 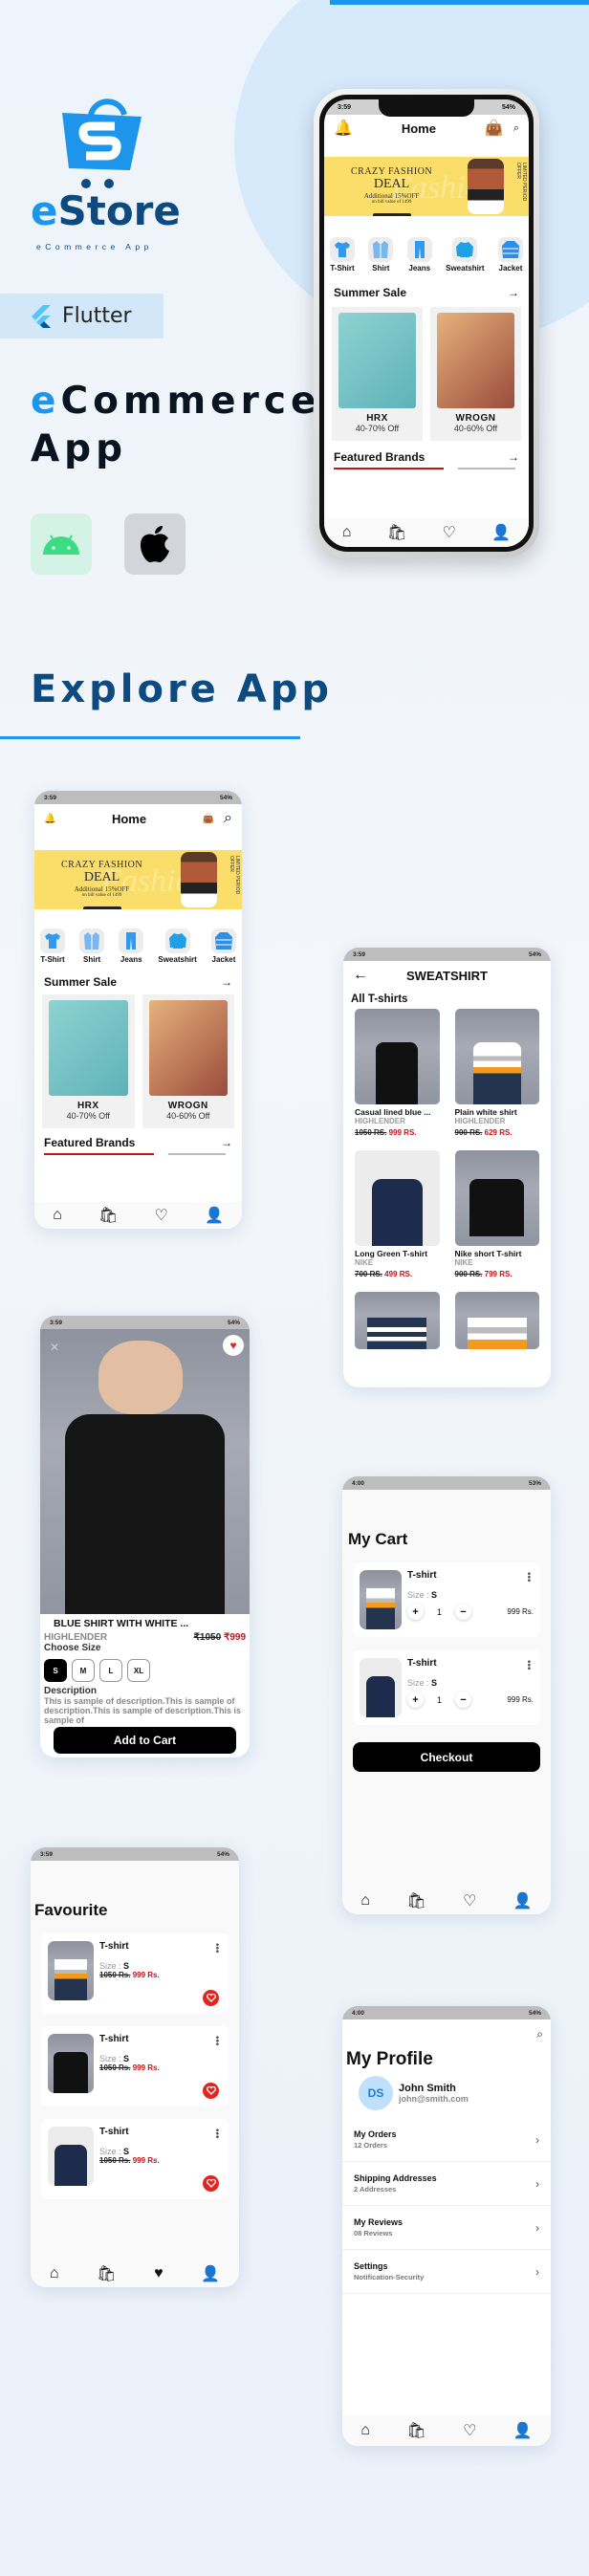 I want to click on size-option-l: L, so click(x=111, y=1670).